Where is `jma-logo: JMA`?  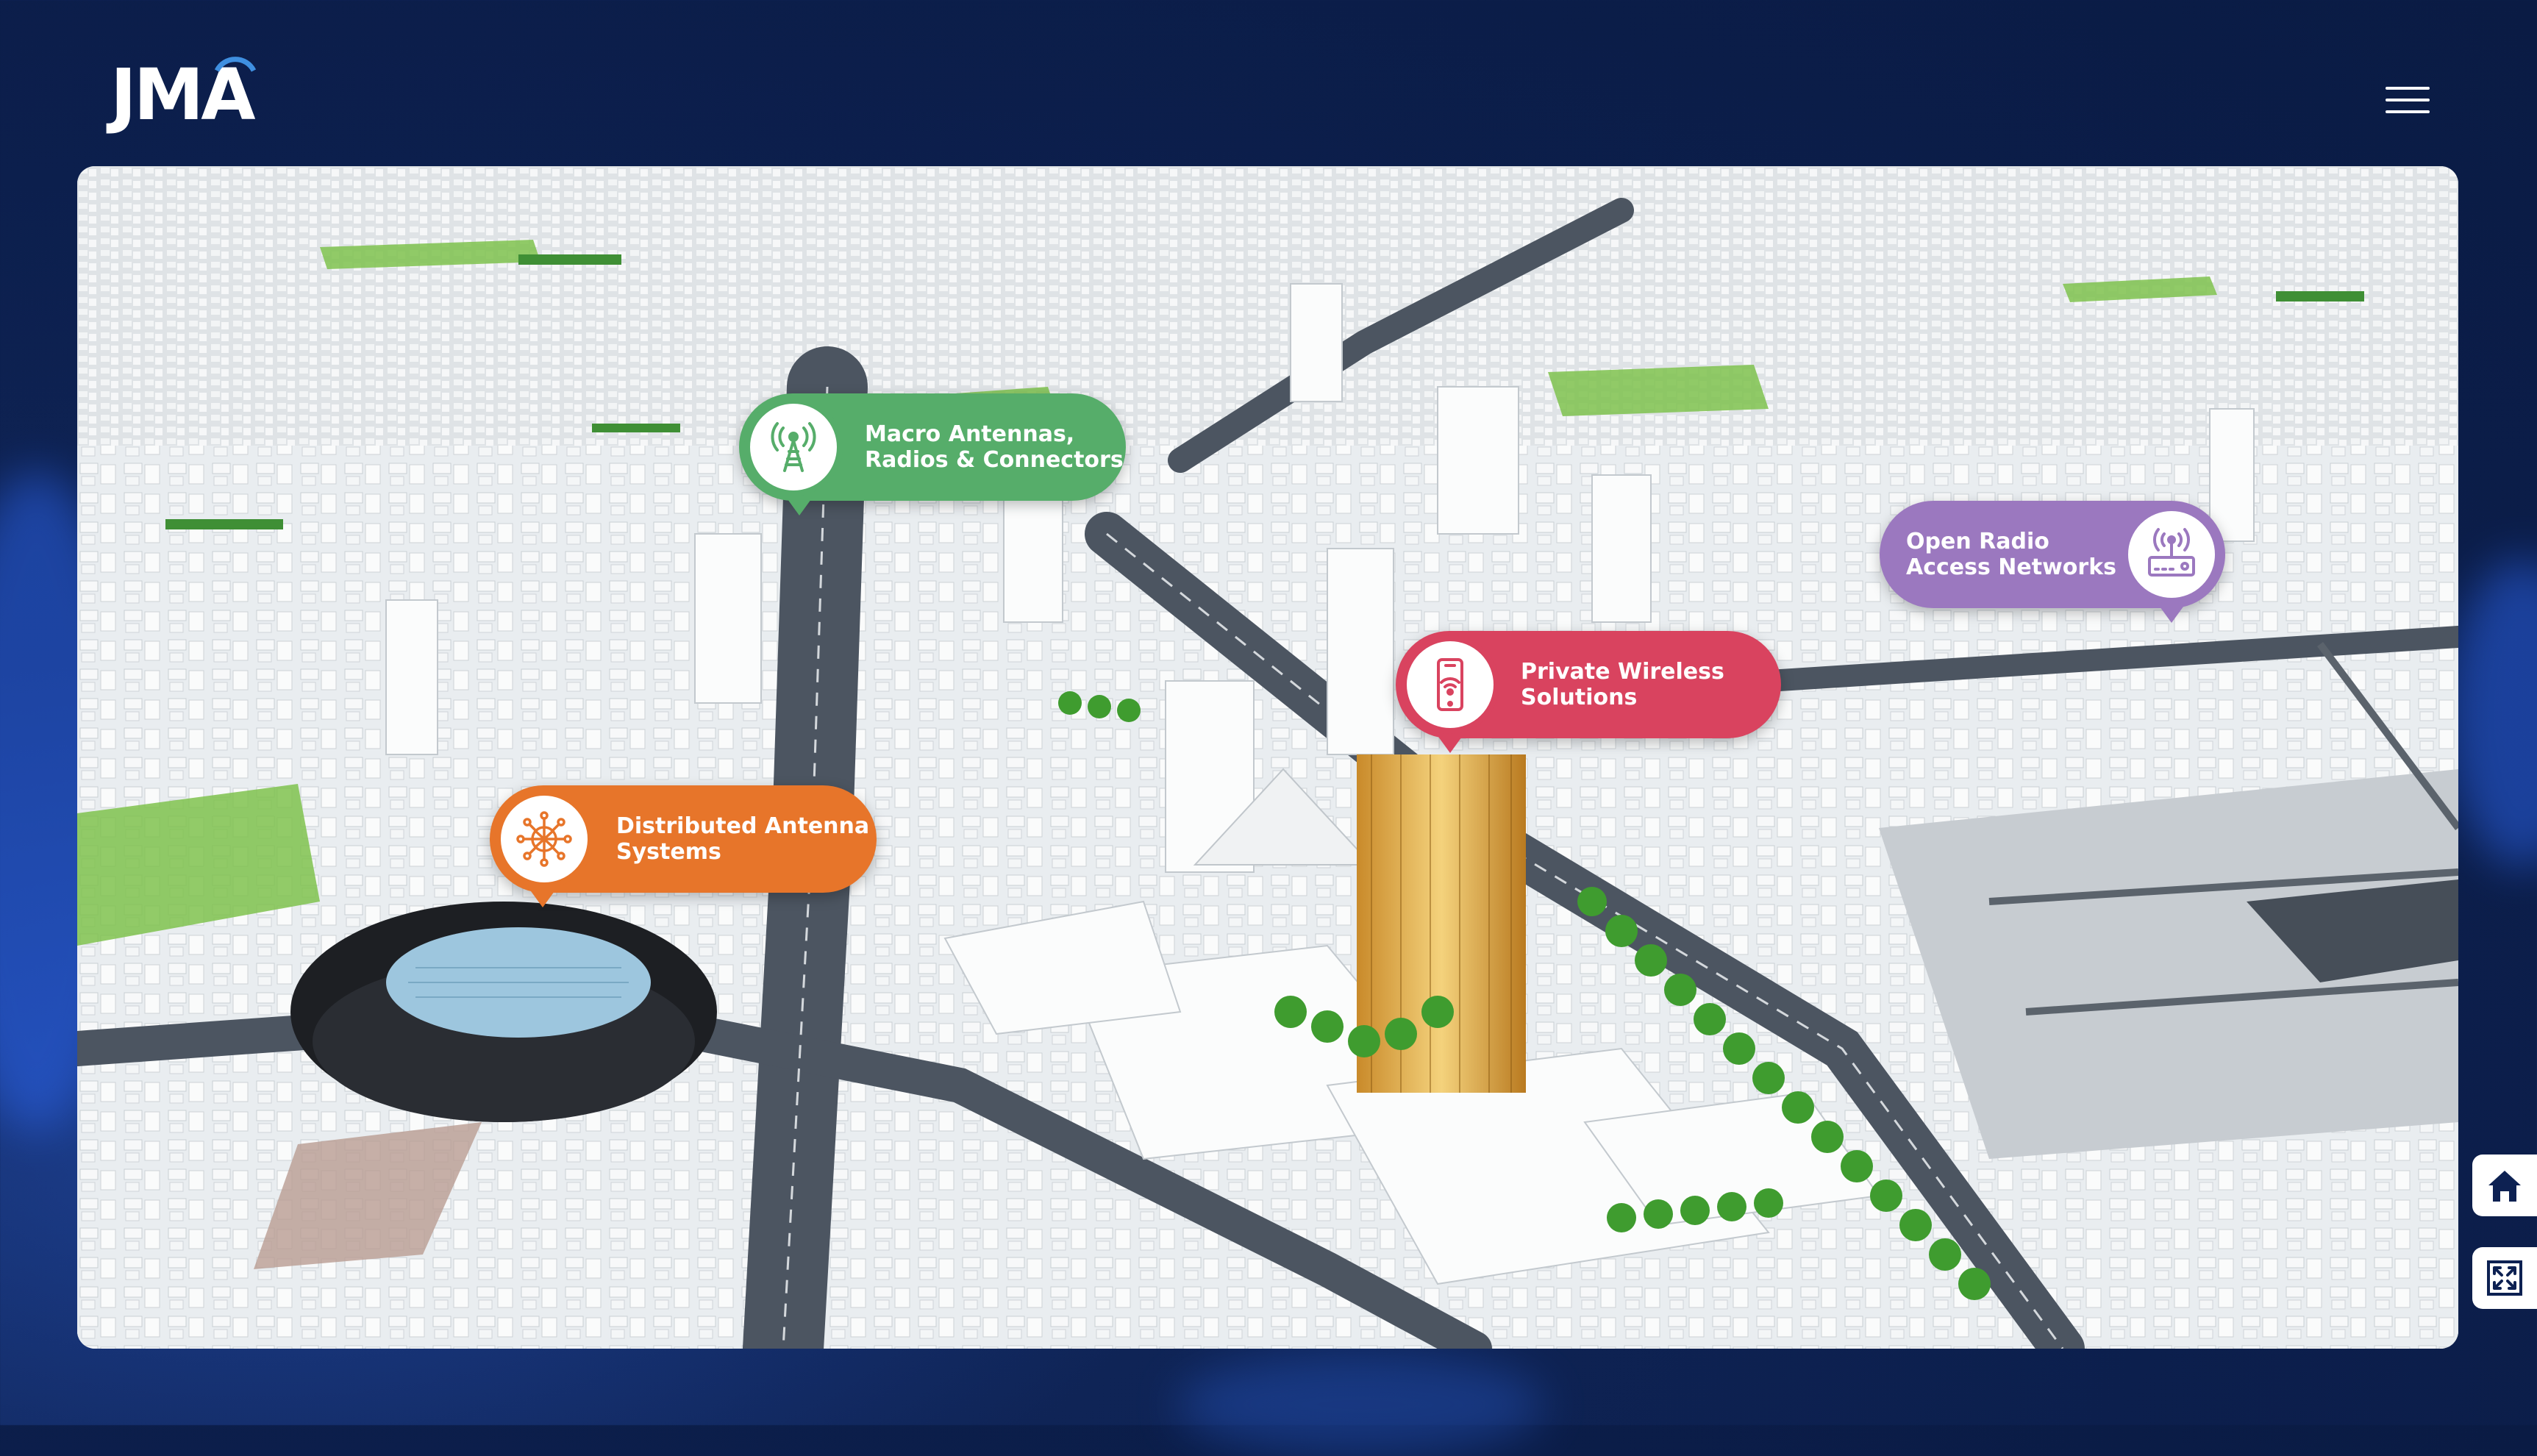
jma-logo: JMA is located at coordinates (183, 93).